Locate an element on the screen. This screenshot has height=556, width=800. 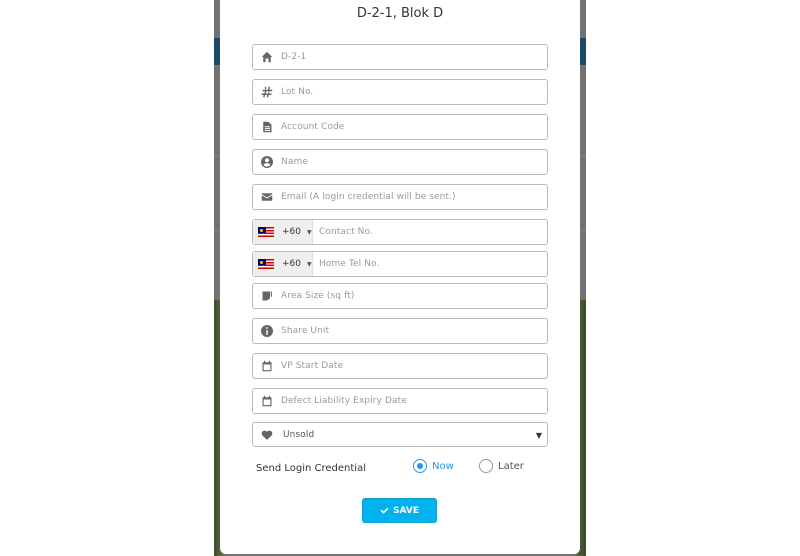
radio-later: Later is located at coordinates (501, 466).